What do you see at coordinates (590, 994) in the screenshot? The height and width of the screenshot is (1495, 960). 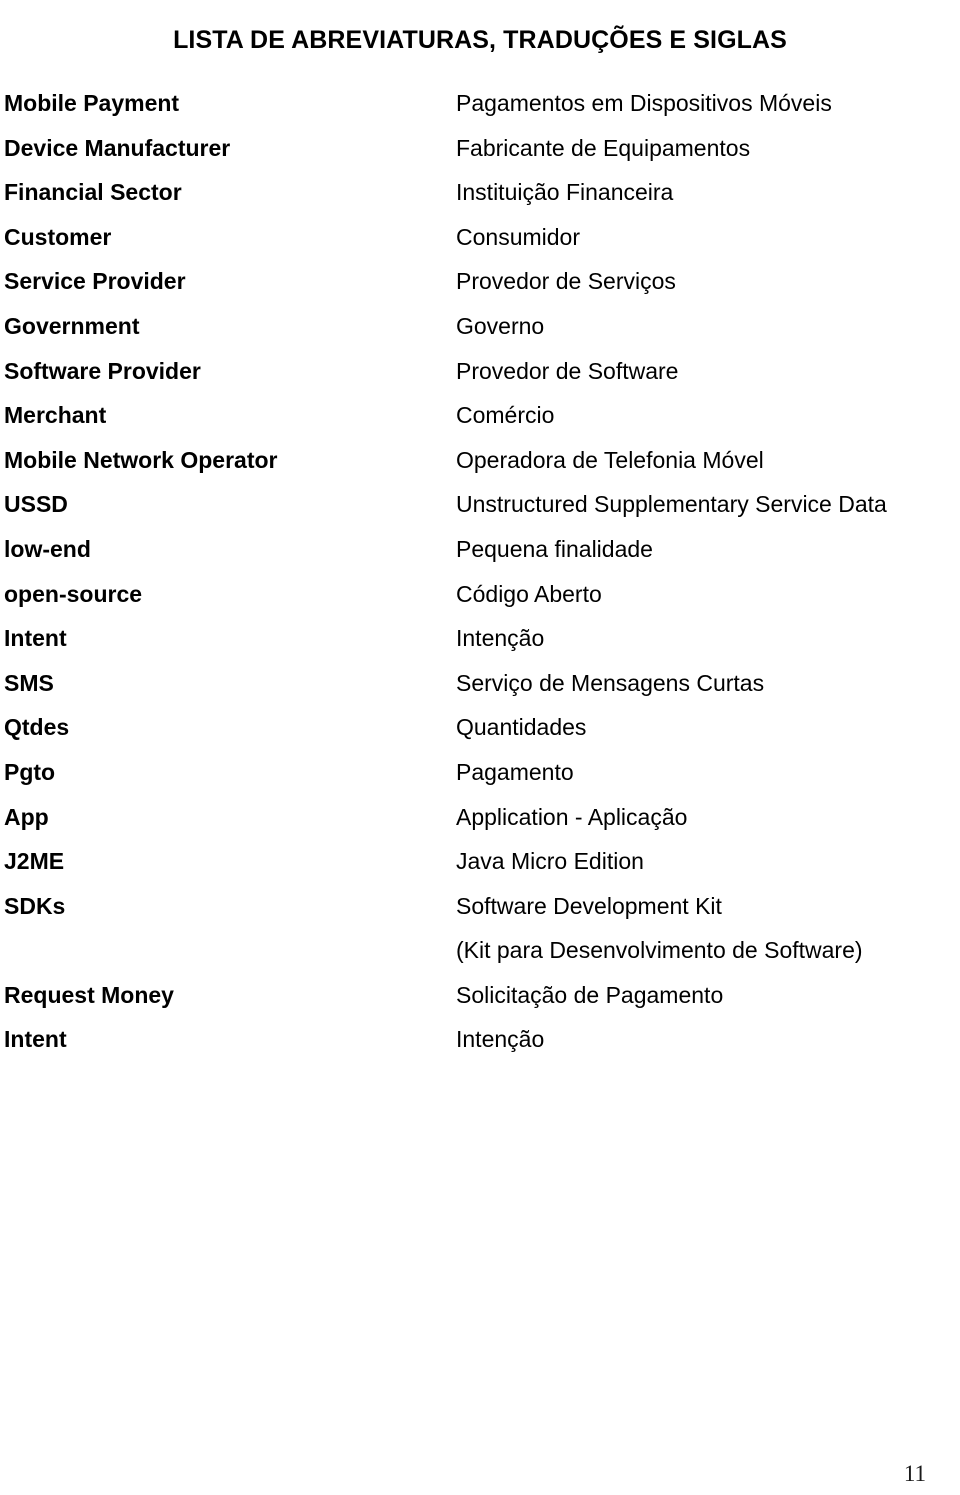 I see `glossary-definition: Solicitação de Pagamento` at bounding box center [590, 994].